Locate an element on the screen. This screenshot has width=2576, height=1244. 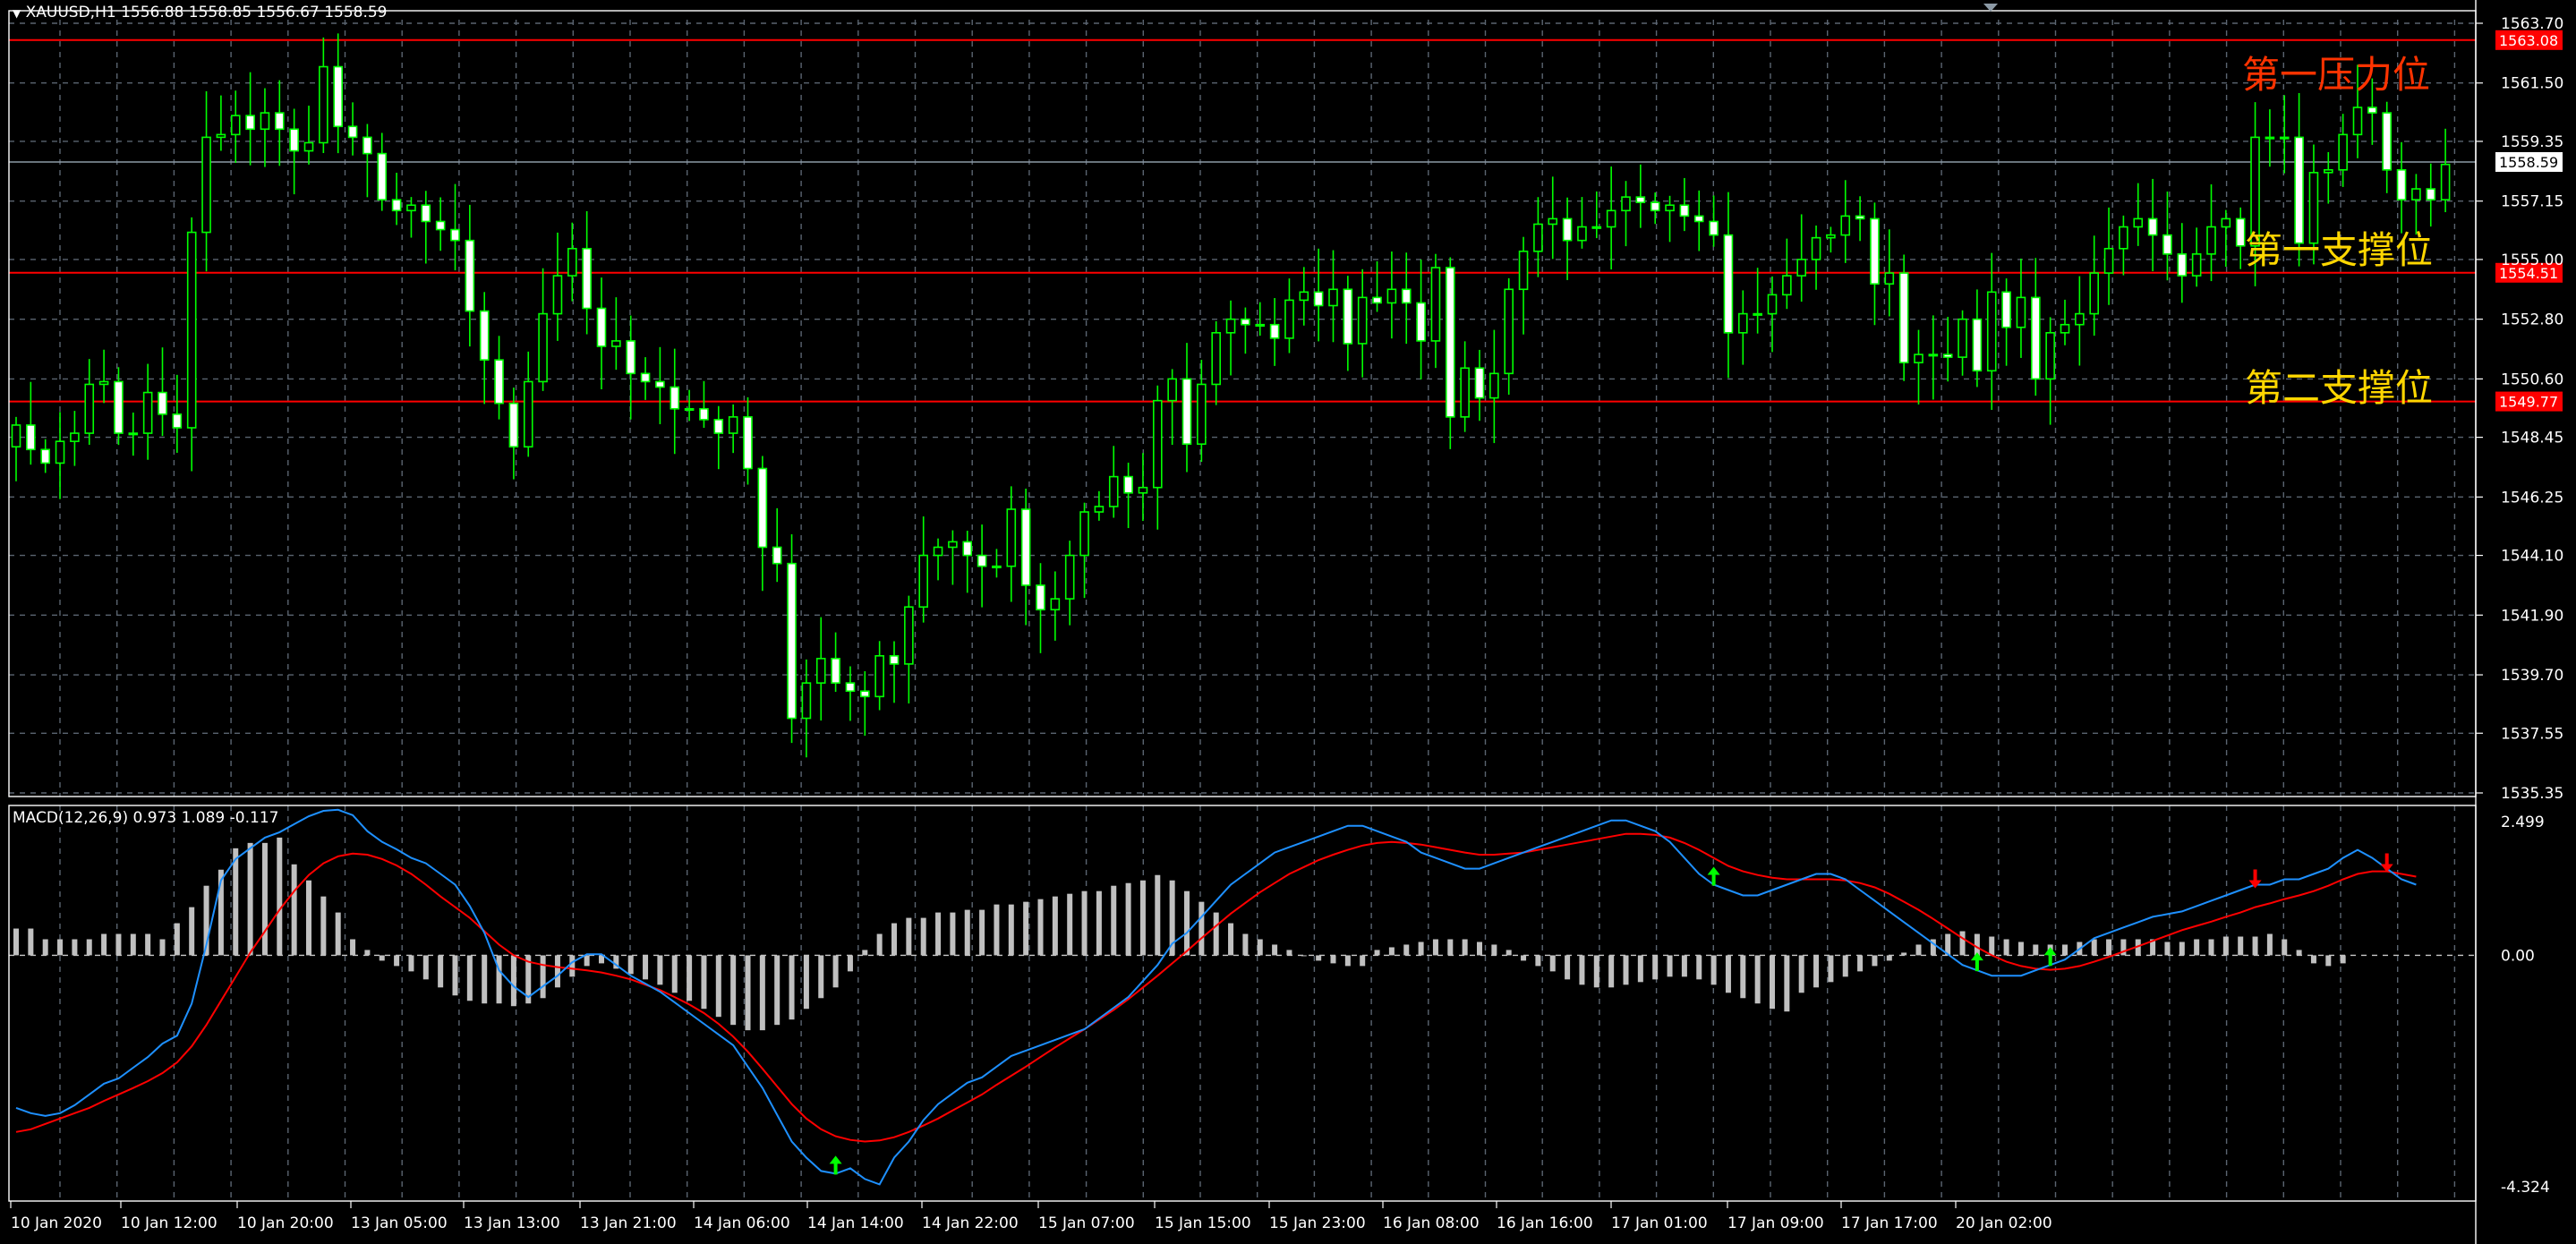
time-tick-label: 13 Jan 05:00 is located at coordinates (399, 1223).